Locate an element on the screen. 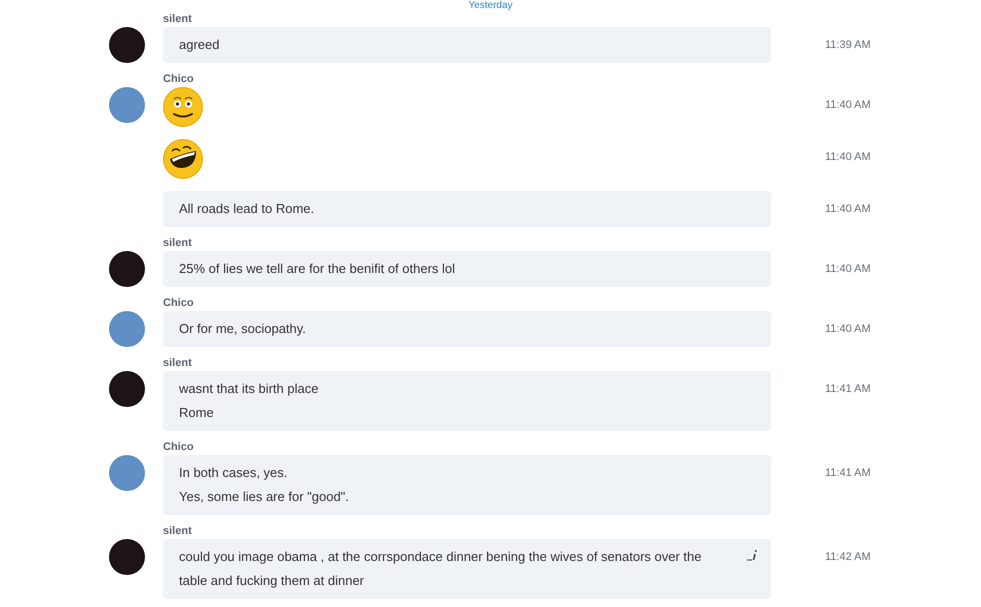  message-text: In both cases, yes. is located at coordinates (233, 473).